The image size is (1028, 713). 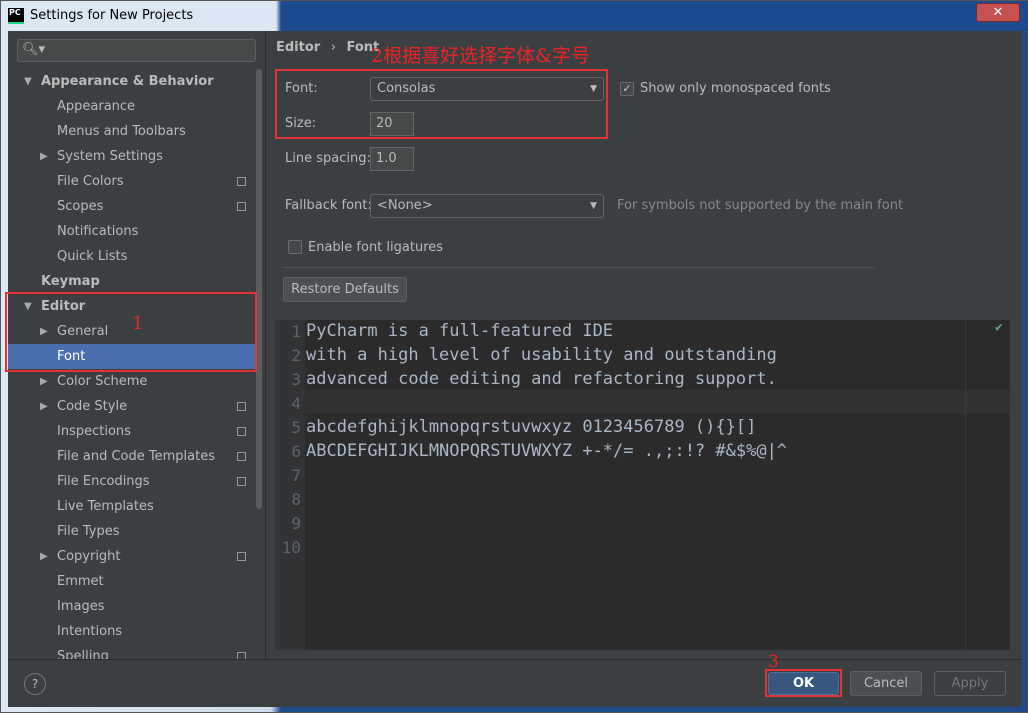 I want to click on fallback-font-label: Fallback font:, so click(x=328, y=205).